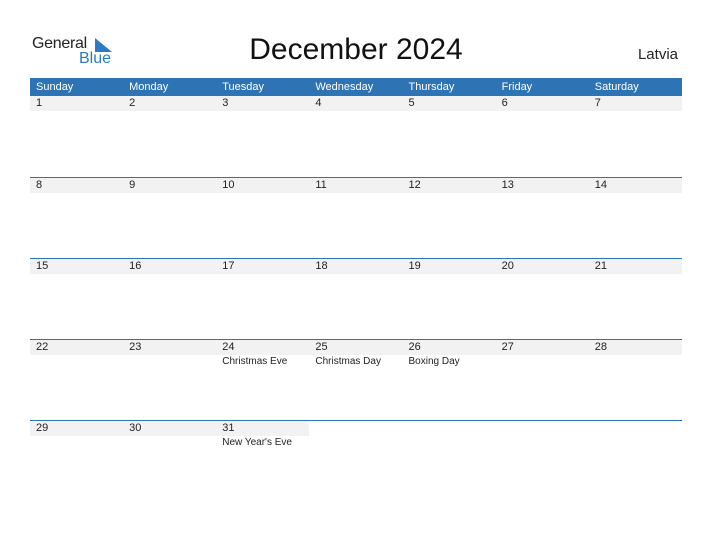 This screenshot has height=550, width=712. I want to click on day-number: 22, so click(77, 347).